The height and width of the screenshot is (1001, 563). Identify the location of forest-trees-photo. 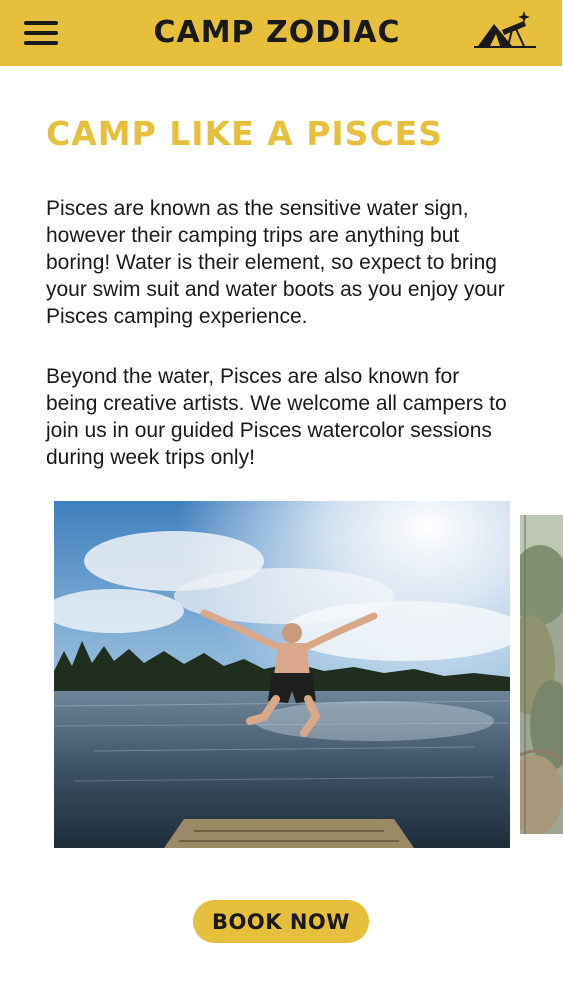
(541, 674).